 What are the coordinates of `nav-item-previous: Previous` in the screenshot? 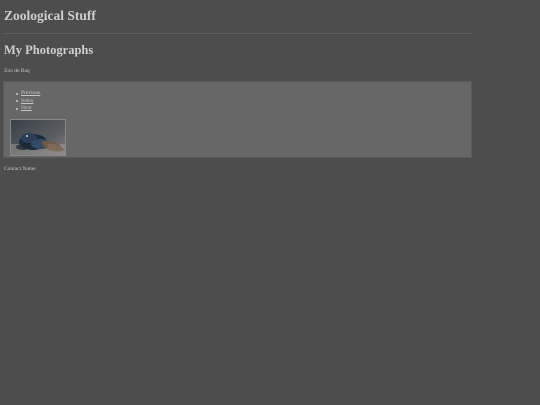 It's located at (27, 94).